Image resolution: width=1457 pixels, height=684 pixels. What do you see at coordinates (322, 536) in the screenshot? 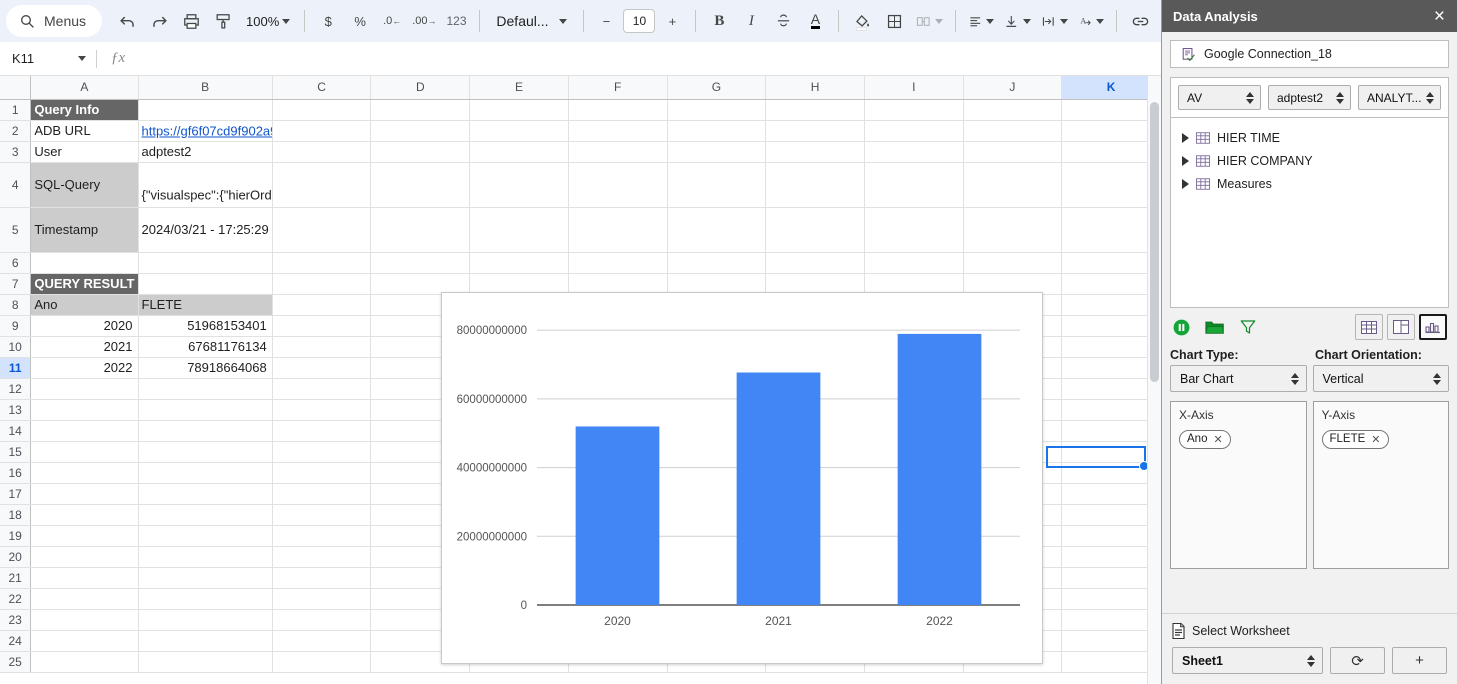
I see `cell-C19` at bounding box center [322, 536].